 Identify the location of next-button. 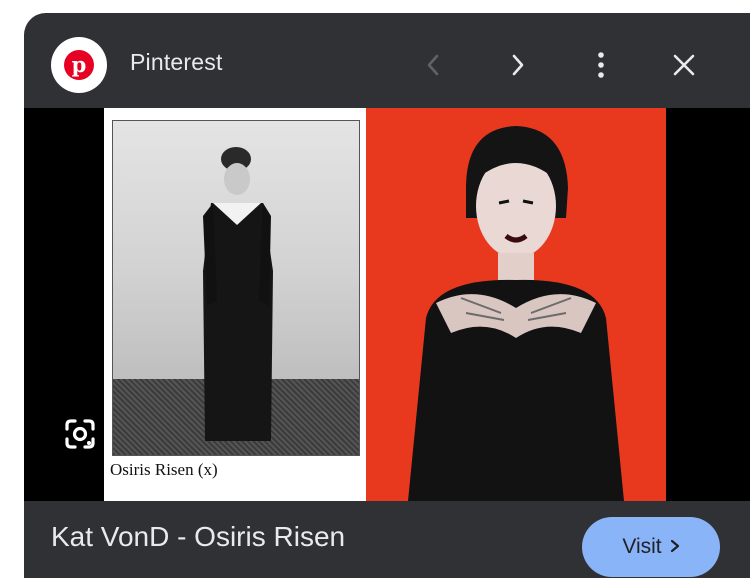
(517, 65).